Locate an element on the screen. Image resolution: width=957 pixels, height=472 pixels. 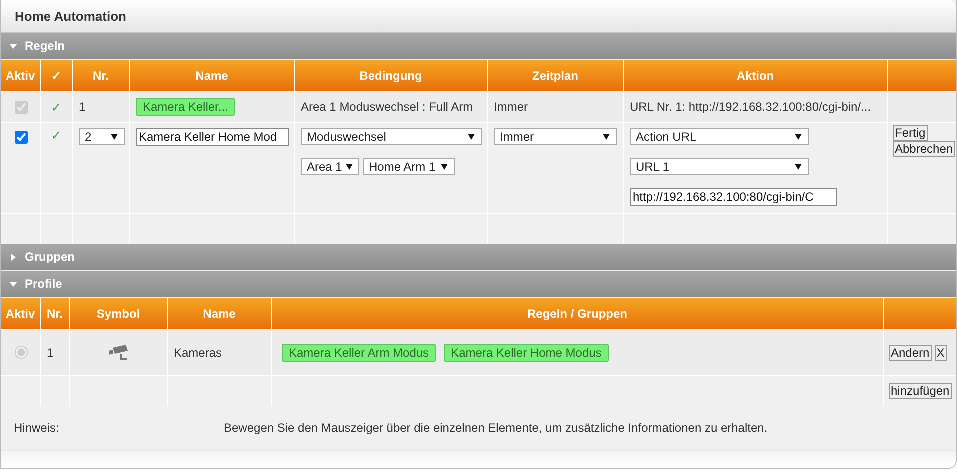
button: Andern is located at coordinates (910, 352).